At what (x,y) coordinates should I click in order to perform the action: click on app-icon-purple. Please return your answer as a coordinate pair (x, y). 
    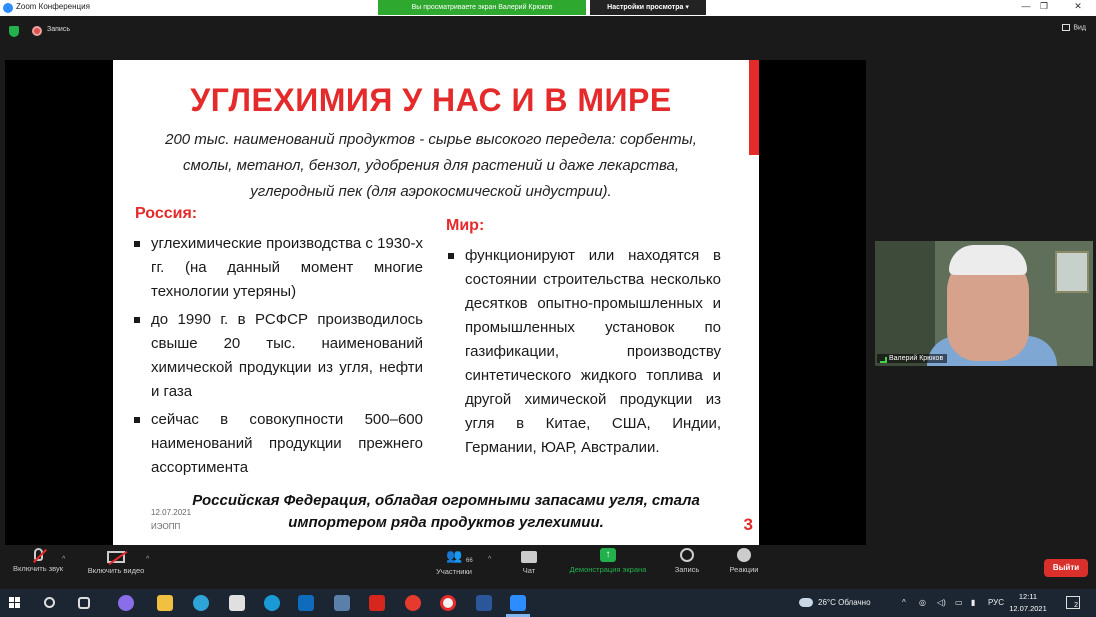
    Looking at the image, I should click on (126, 603).